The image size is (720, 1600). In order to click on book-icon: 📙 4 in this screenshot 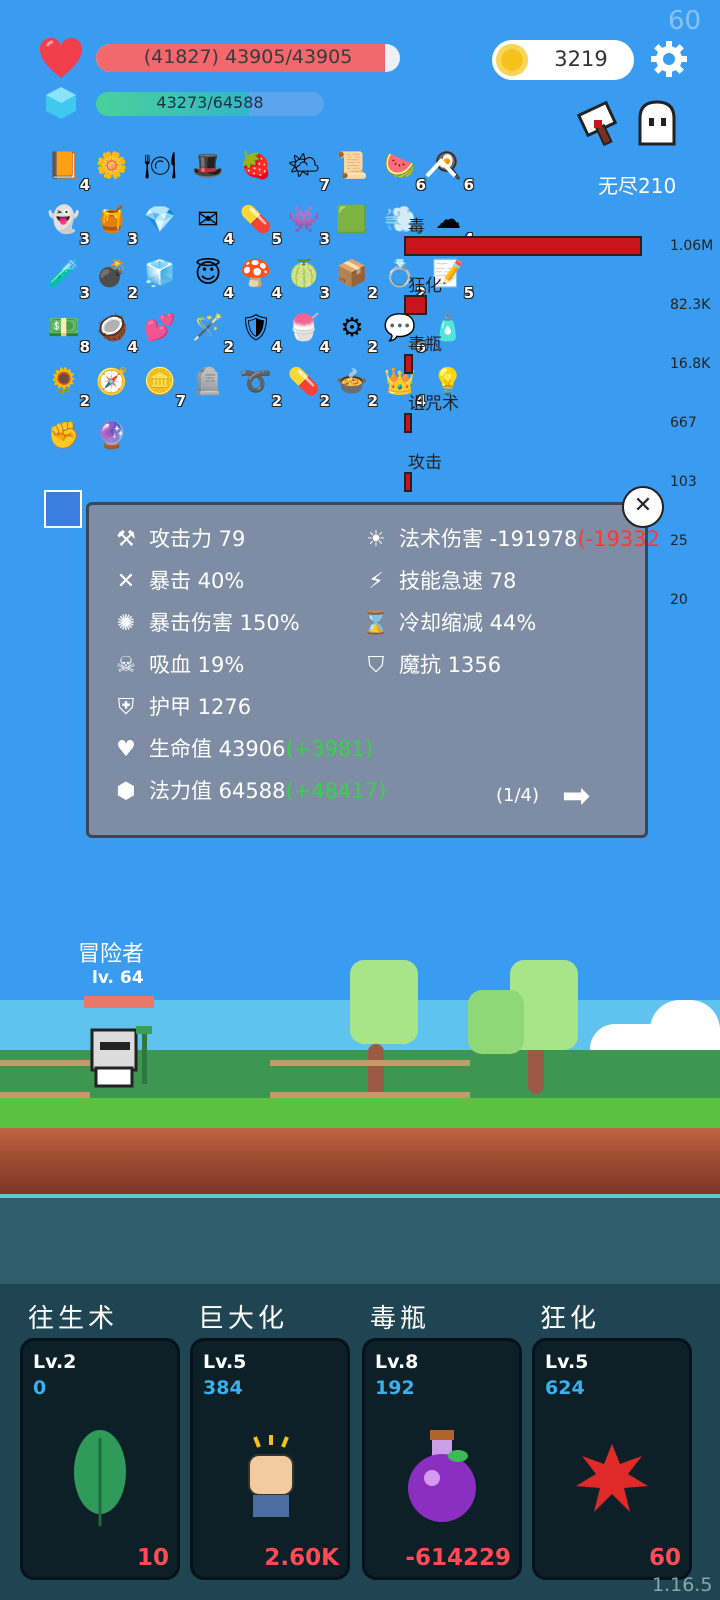, I will do `click(67, 170)`.